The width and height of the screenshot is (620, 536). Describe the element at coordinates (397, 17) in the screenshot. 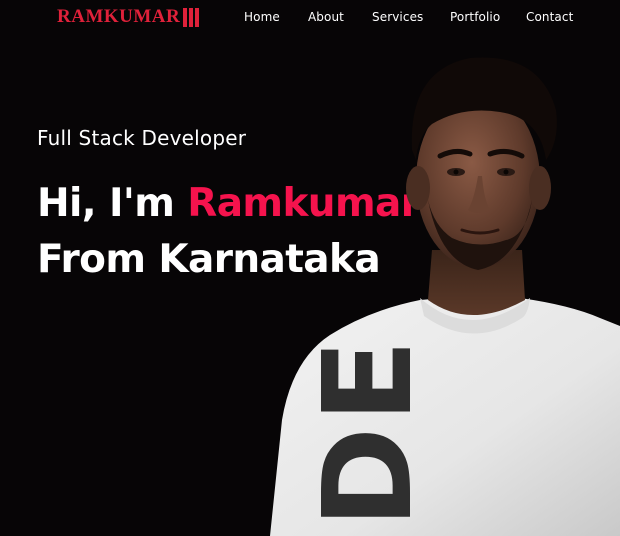

I see `nav-services-link: Services` at that location.